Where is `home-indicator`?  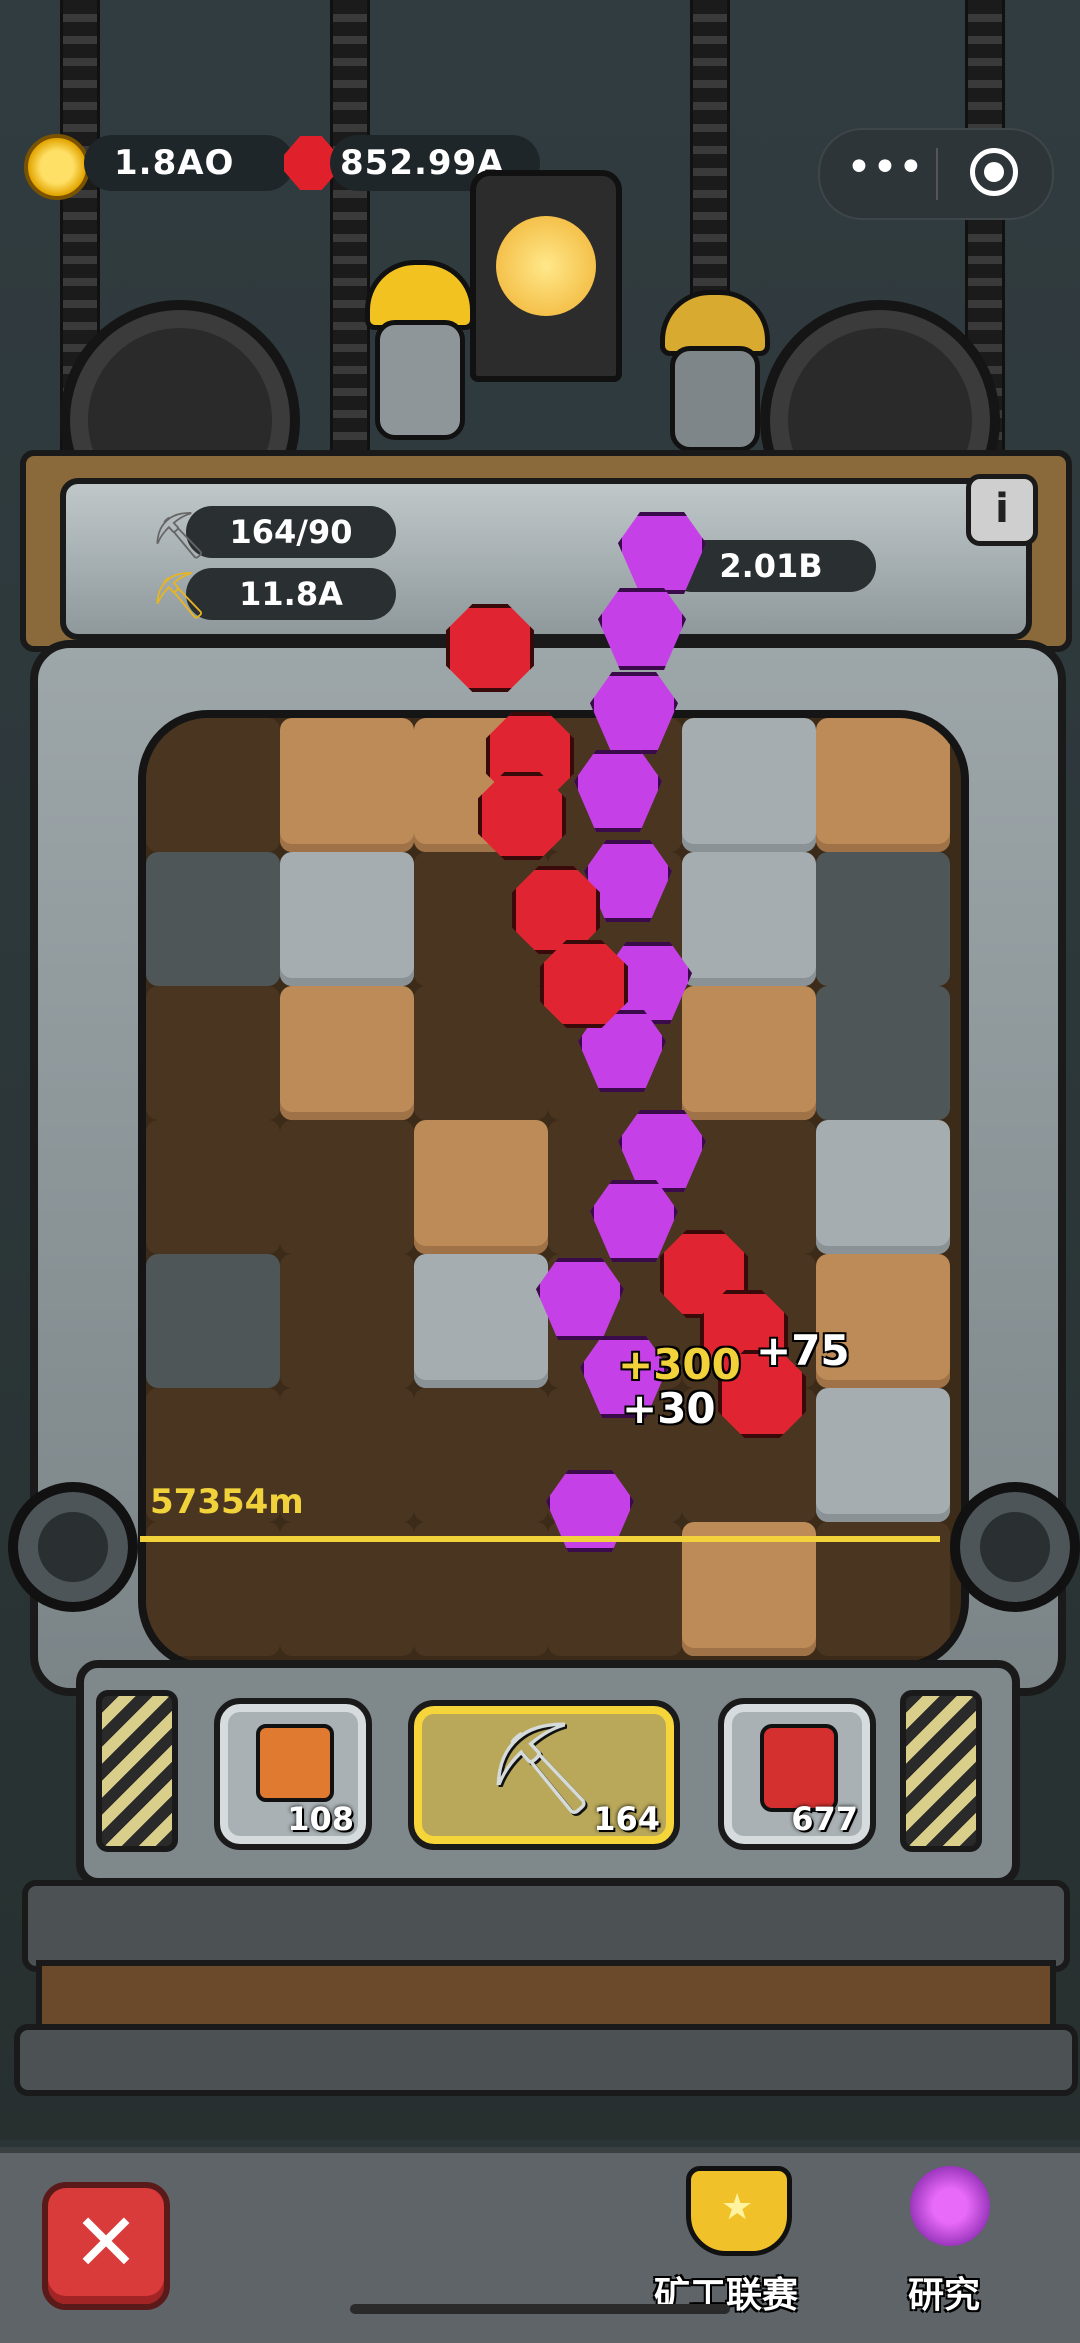 home-indicator is located at coordinates (540, 2309).